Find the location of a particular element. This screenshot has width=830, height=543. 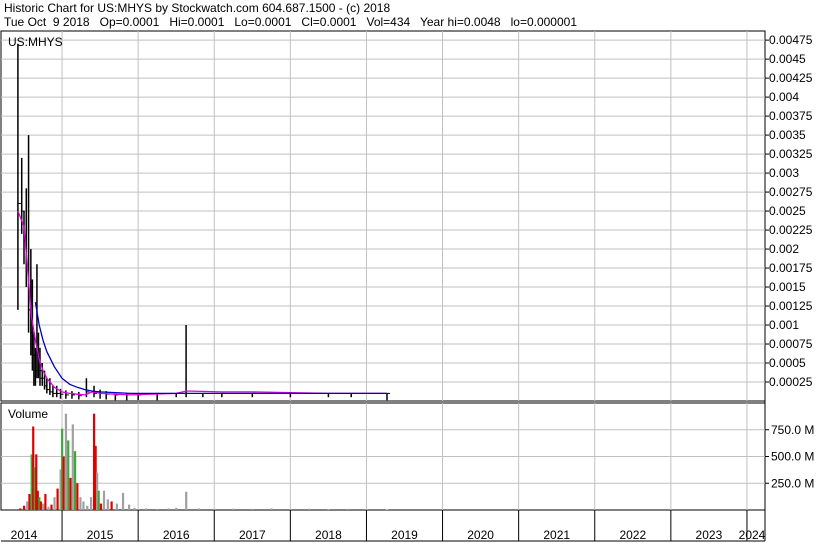

price-tick-label: 0.0025 is located at coordinates (787, 211).